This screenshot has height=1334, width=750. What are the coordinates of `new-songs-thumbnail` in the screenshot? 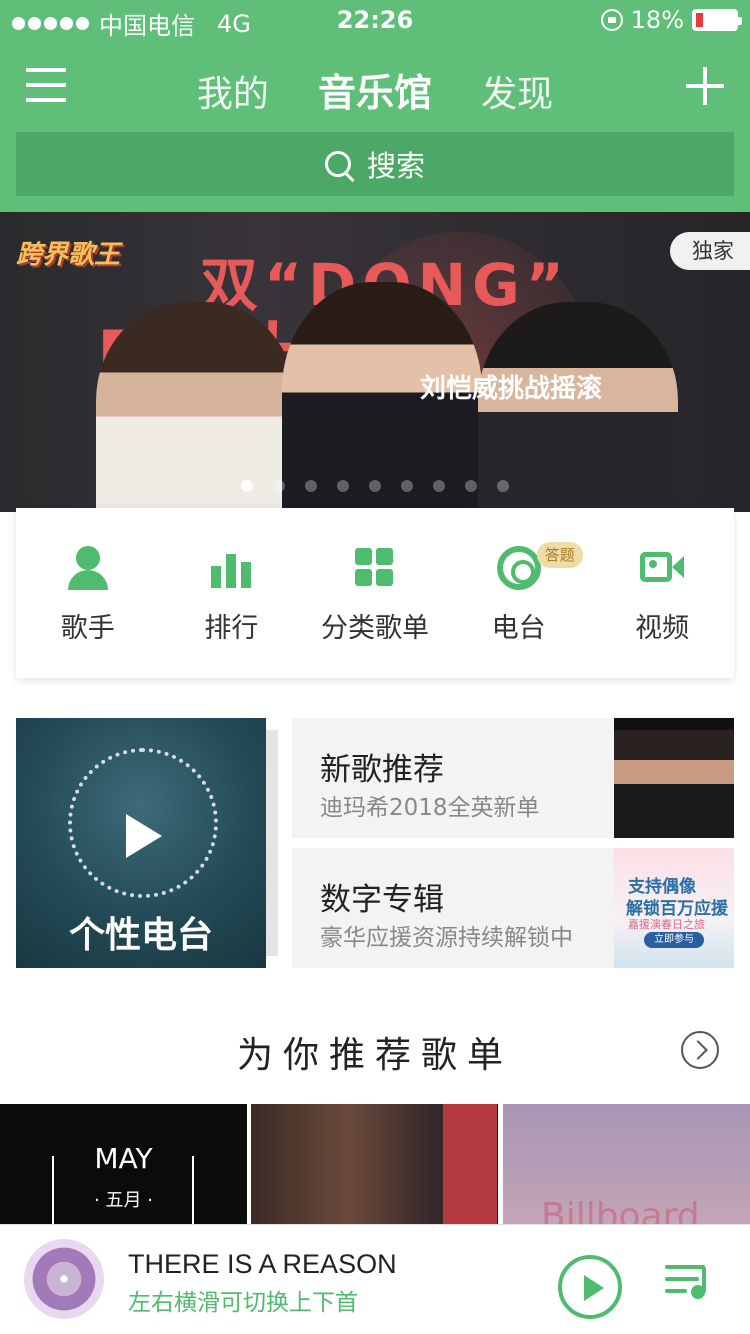 It's located at (674, 778).